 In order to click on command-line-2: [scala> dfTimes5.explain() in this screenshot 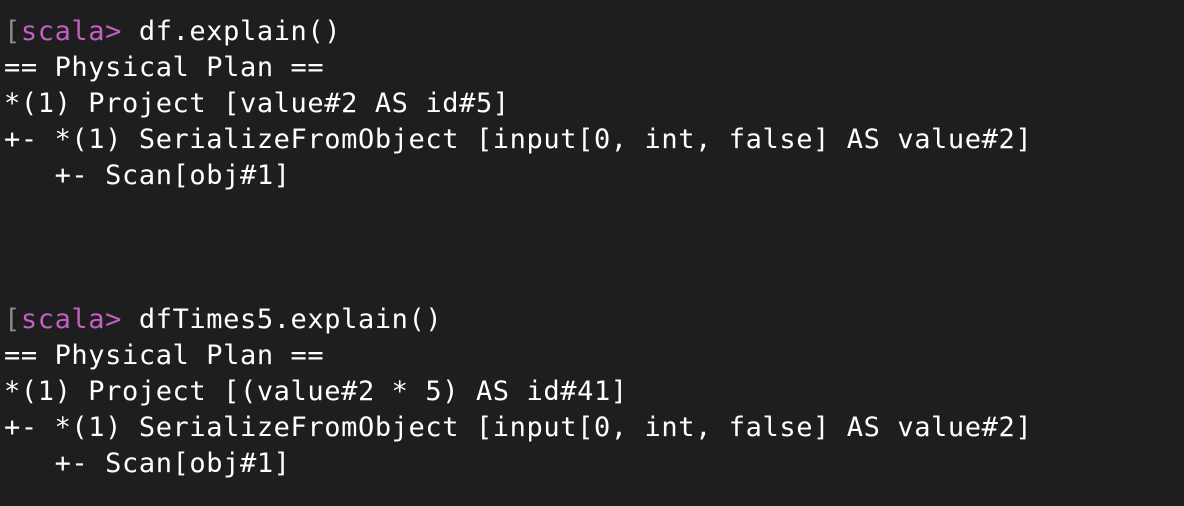, I will do `click(223, 320)`.